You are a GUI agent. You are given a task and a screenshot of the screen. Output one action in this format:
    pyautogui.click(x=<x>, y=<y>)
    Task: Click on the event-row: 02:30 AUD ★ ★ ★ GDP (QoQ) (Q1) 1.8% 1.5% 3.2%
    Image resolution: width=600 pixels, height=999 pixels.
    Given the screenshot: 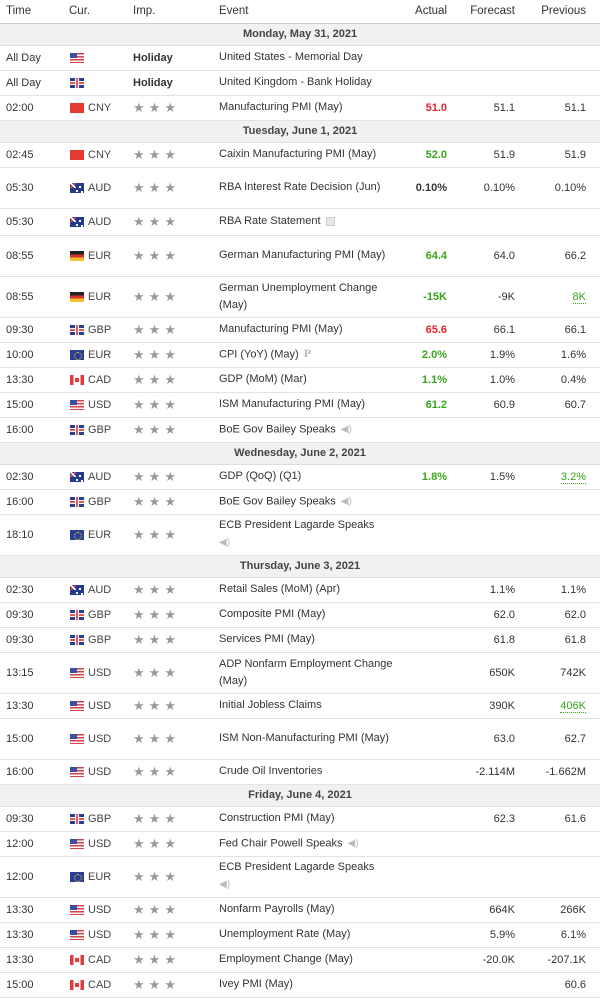 What is the action you would take?
    pyautogui.click(x=300, y=477)
    